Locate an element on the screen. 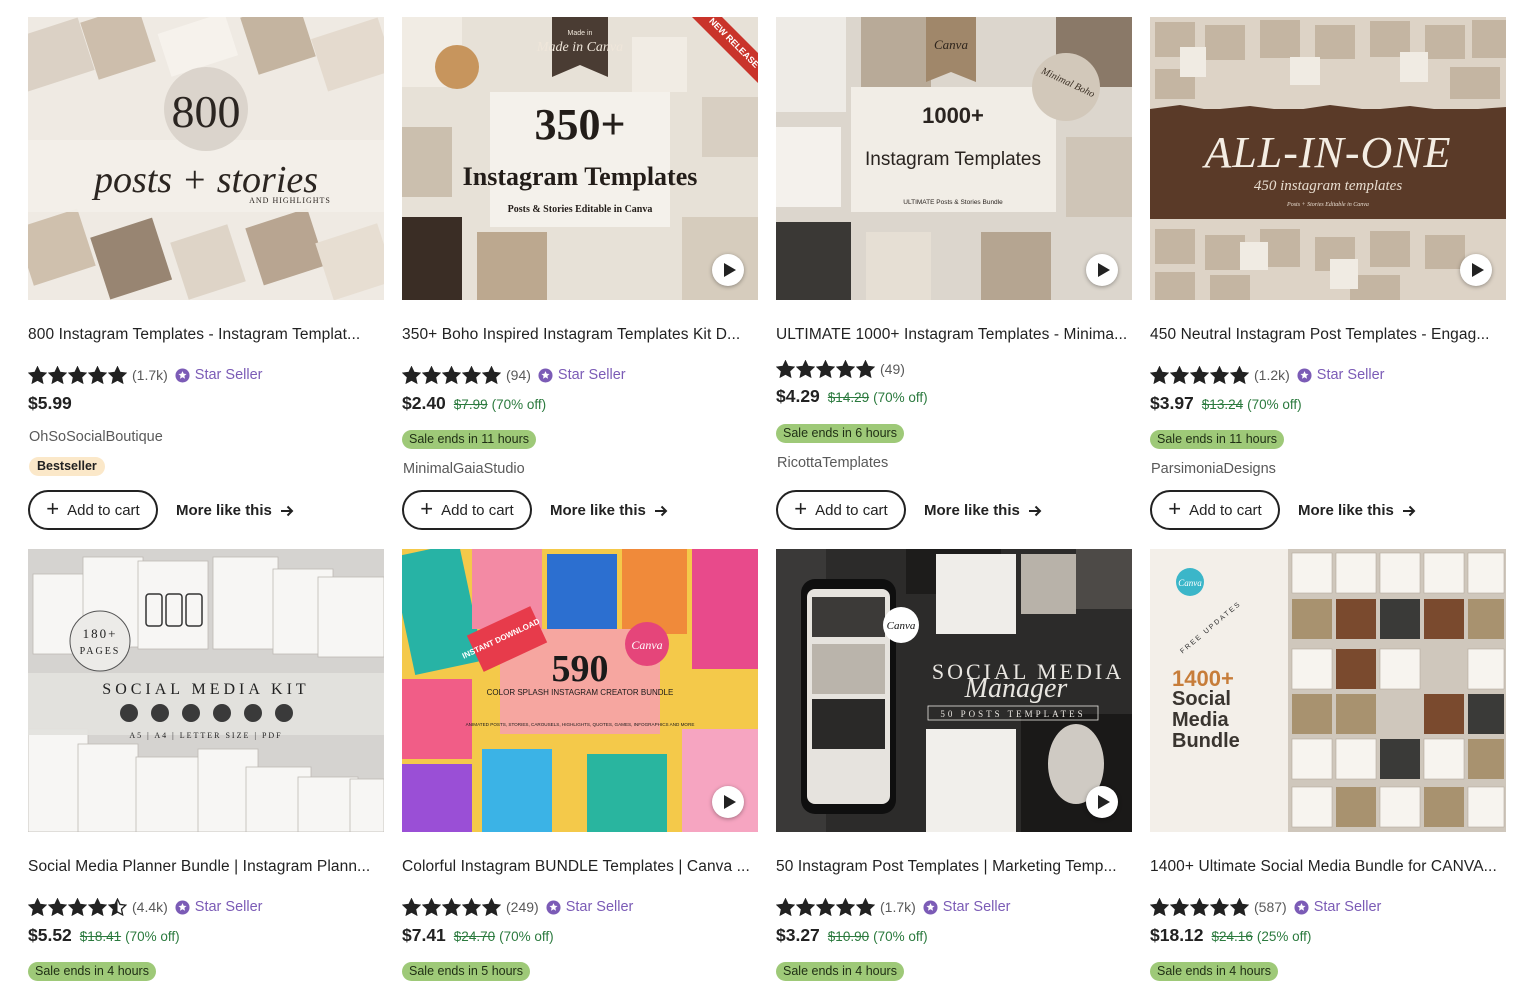 The height and width of the screenshot is (994, 1536). rating-row: (4.4k) Star Seller is located at coordinates (145, 907).